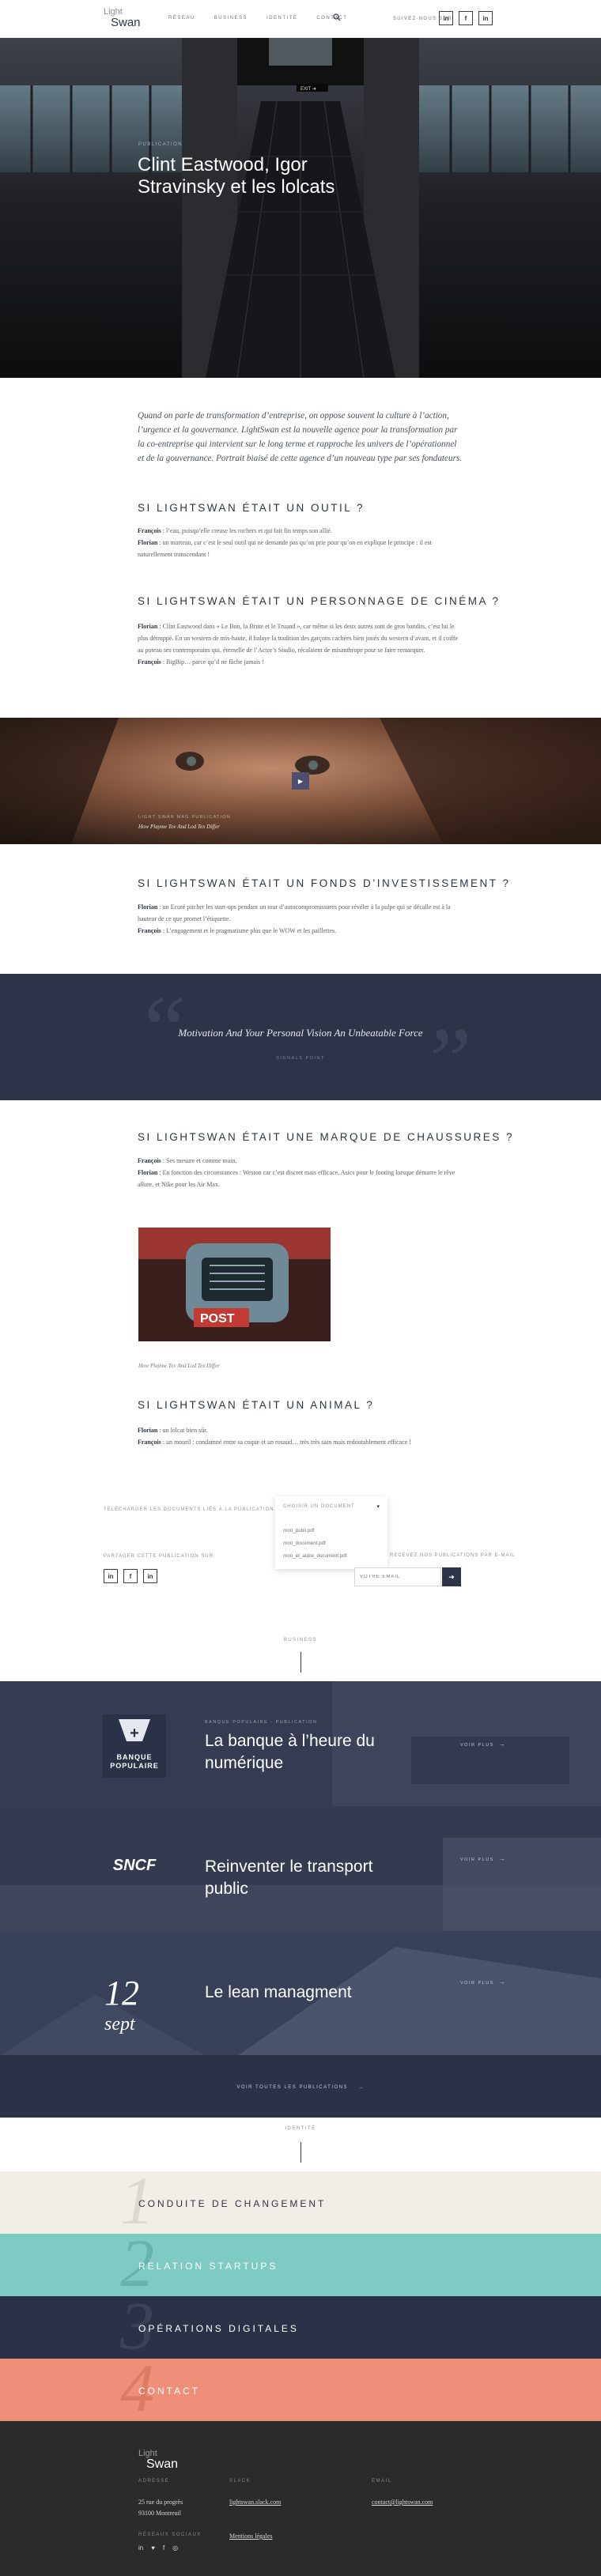  Describe the element at coordinates (300, 1641) in the screenshot. I see `business-label: BUSINESS` at that location.